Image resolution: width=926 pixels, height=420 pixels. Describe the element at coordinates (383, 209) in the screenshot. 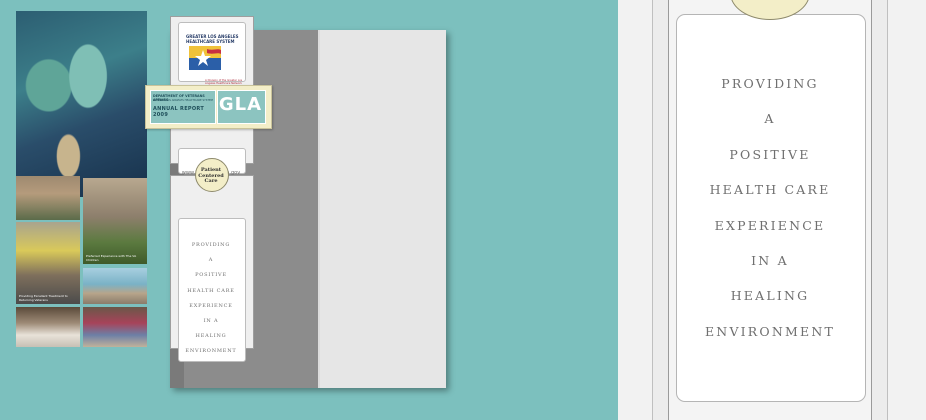

I see `cover-text-column` at that location.